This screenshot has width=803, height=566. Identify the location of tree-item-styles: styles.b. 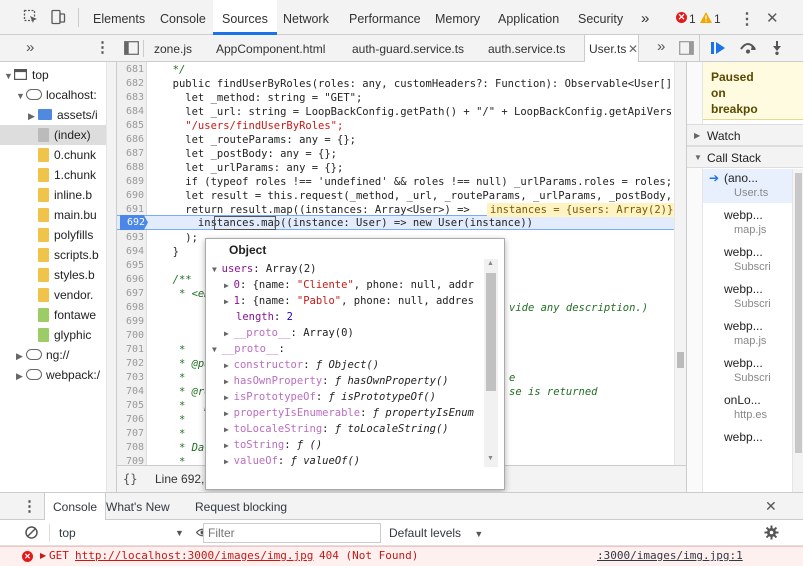
(66, 275).